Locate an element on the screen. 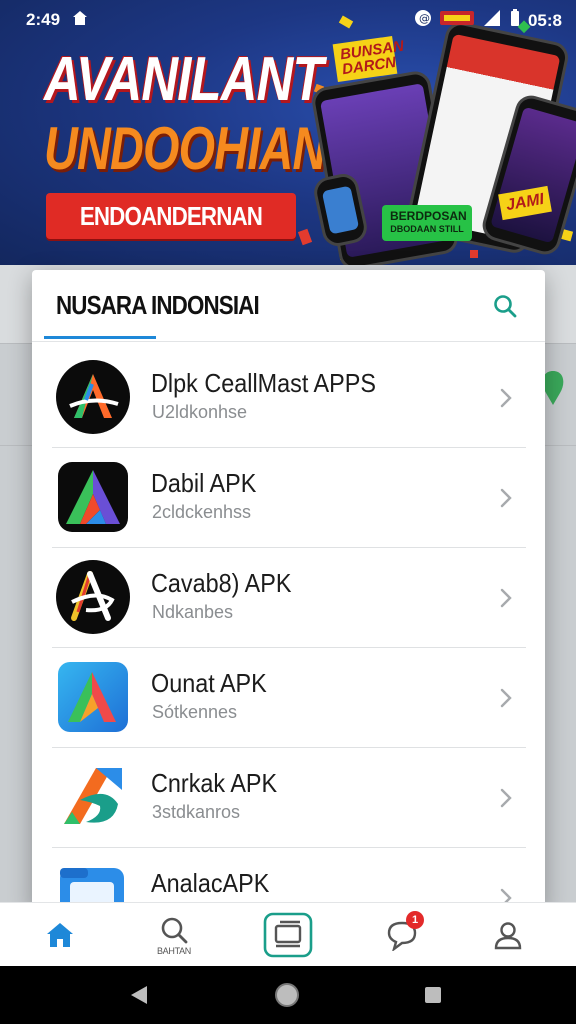 The height and width of the screenshot is (1024, 576). banner-tag-2-label: BERDPOSAN is located at coordinates (428, 216).